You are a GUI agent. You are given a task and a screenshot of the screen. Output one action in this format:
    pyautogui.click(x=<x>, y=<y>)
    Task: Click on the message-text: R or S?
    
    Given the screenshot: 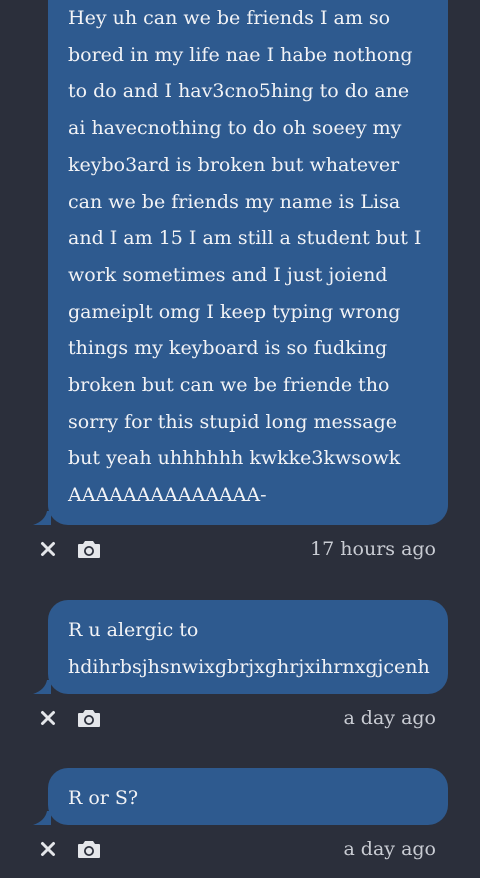 What is the action you would take?
    pyautogui.click(x=103, y=798)
    